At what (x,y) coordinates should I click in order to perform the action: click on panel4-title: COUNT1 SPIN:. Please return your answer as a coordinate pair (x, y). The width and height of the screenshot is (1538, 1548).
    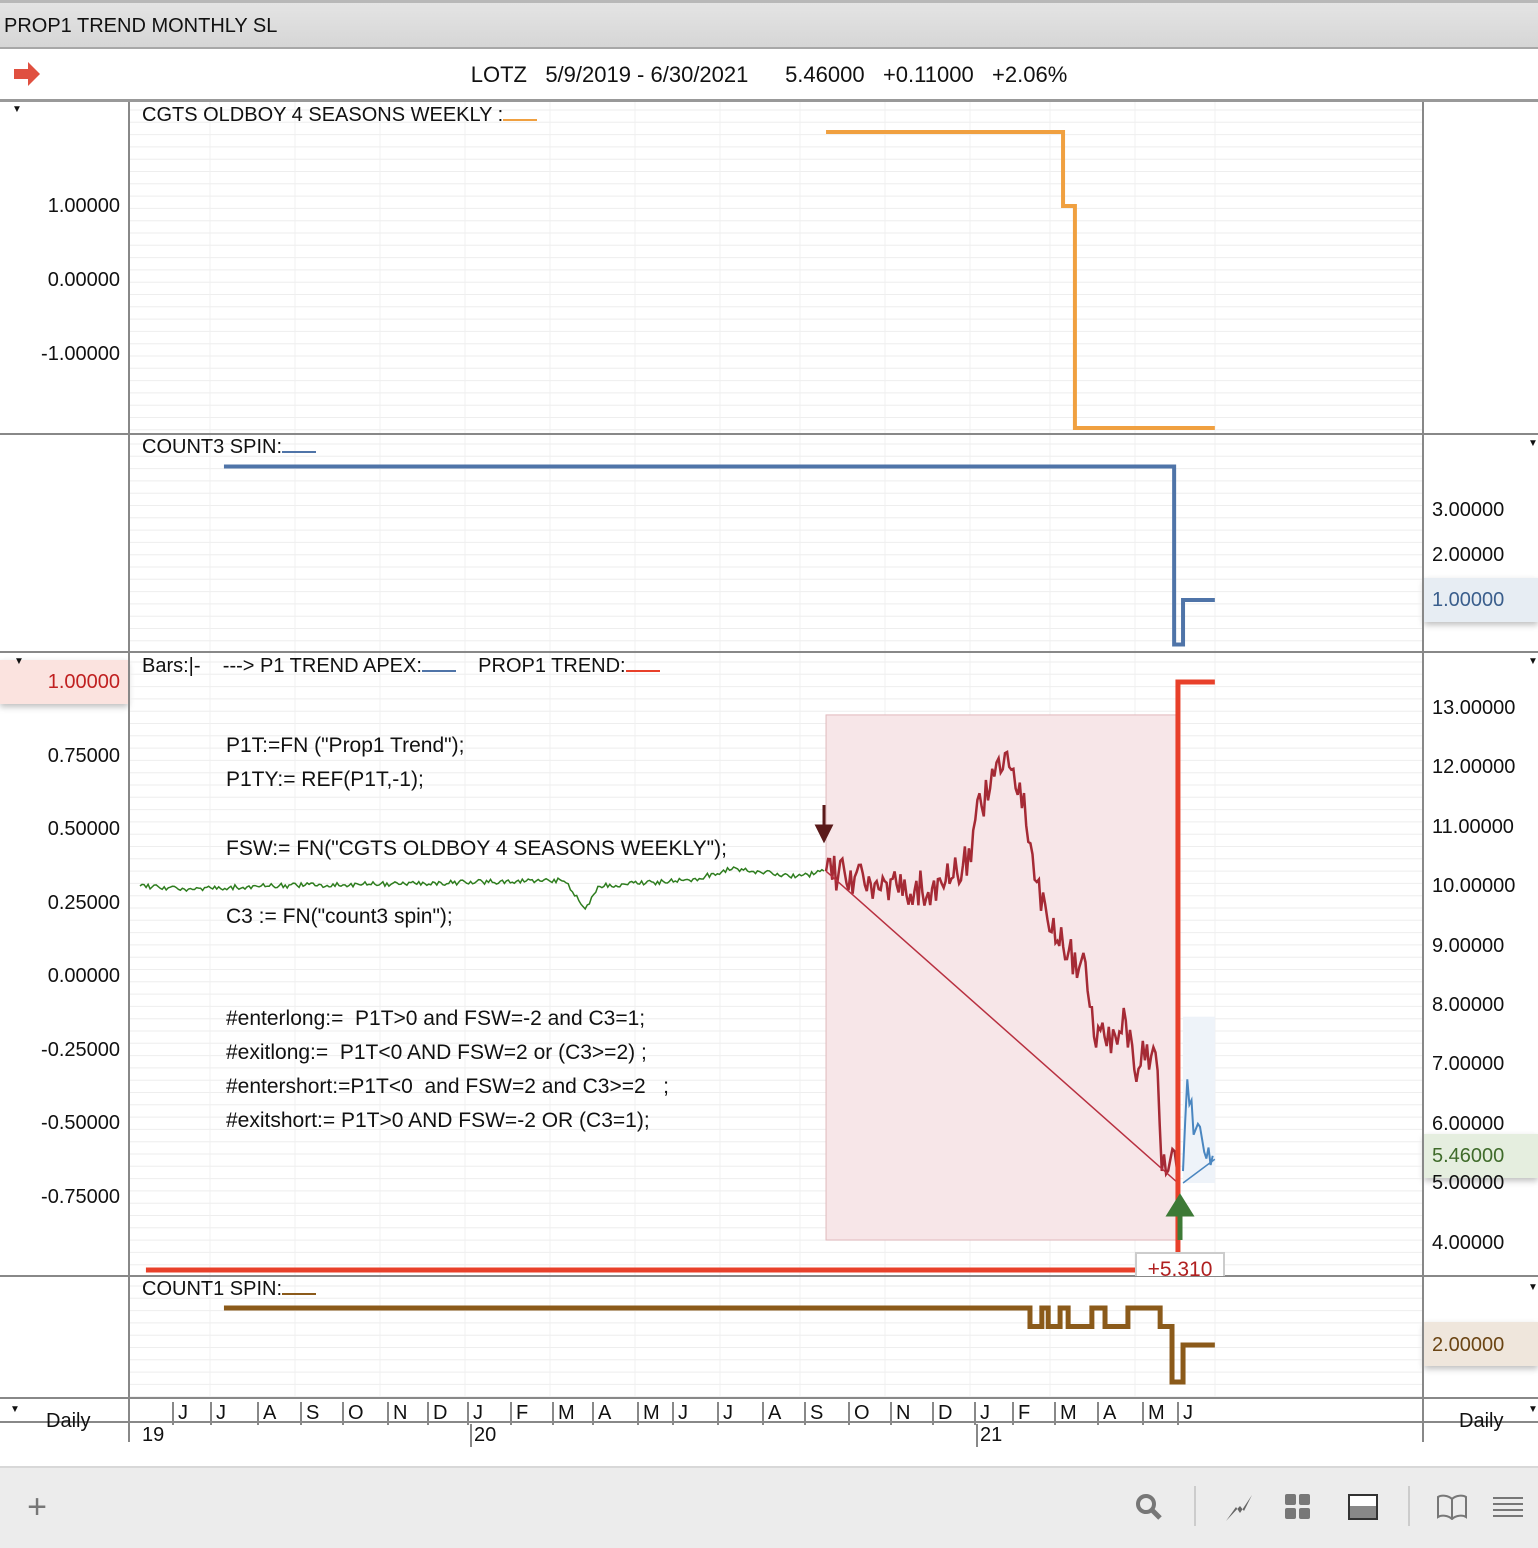
    Looking at the image, I should click on (229, 1289).